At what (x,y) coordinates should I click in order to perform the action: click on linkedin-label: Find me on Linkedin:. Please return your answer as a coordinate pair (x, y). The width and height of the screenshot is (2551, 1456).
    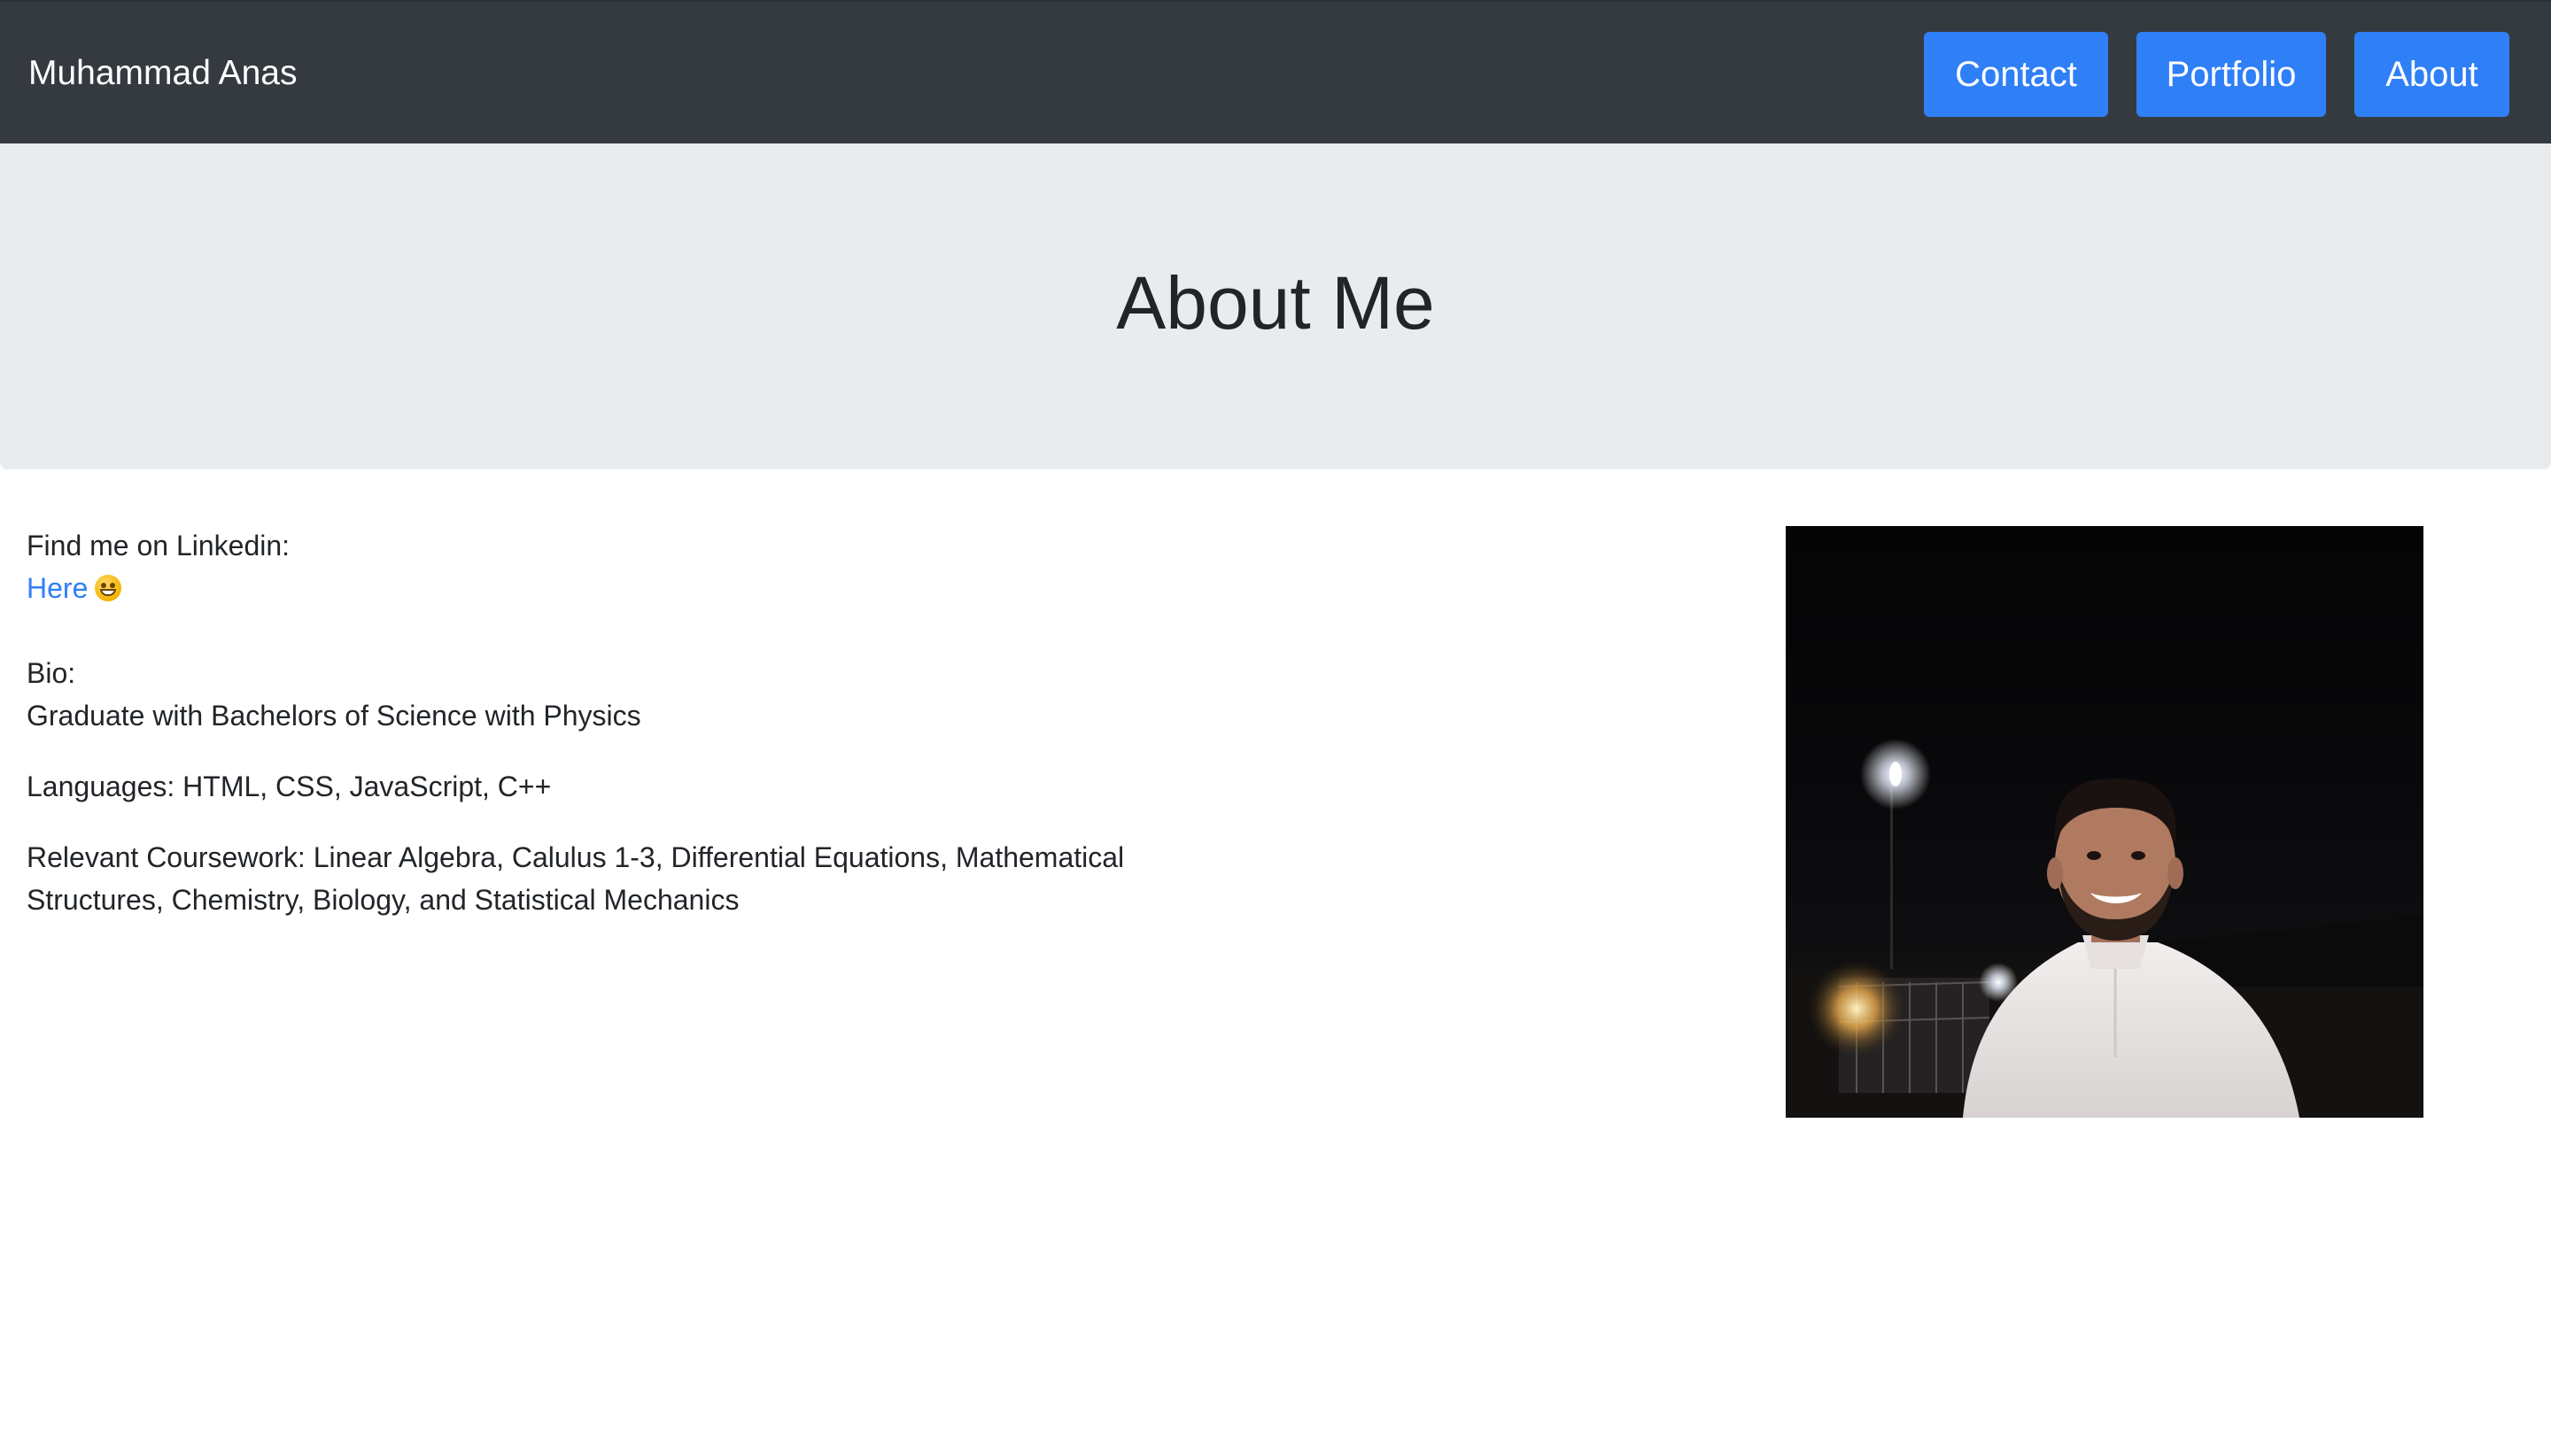
    Looking at the image, I should click on (159, 545).